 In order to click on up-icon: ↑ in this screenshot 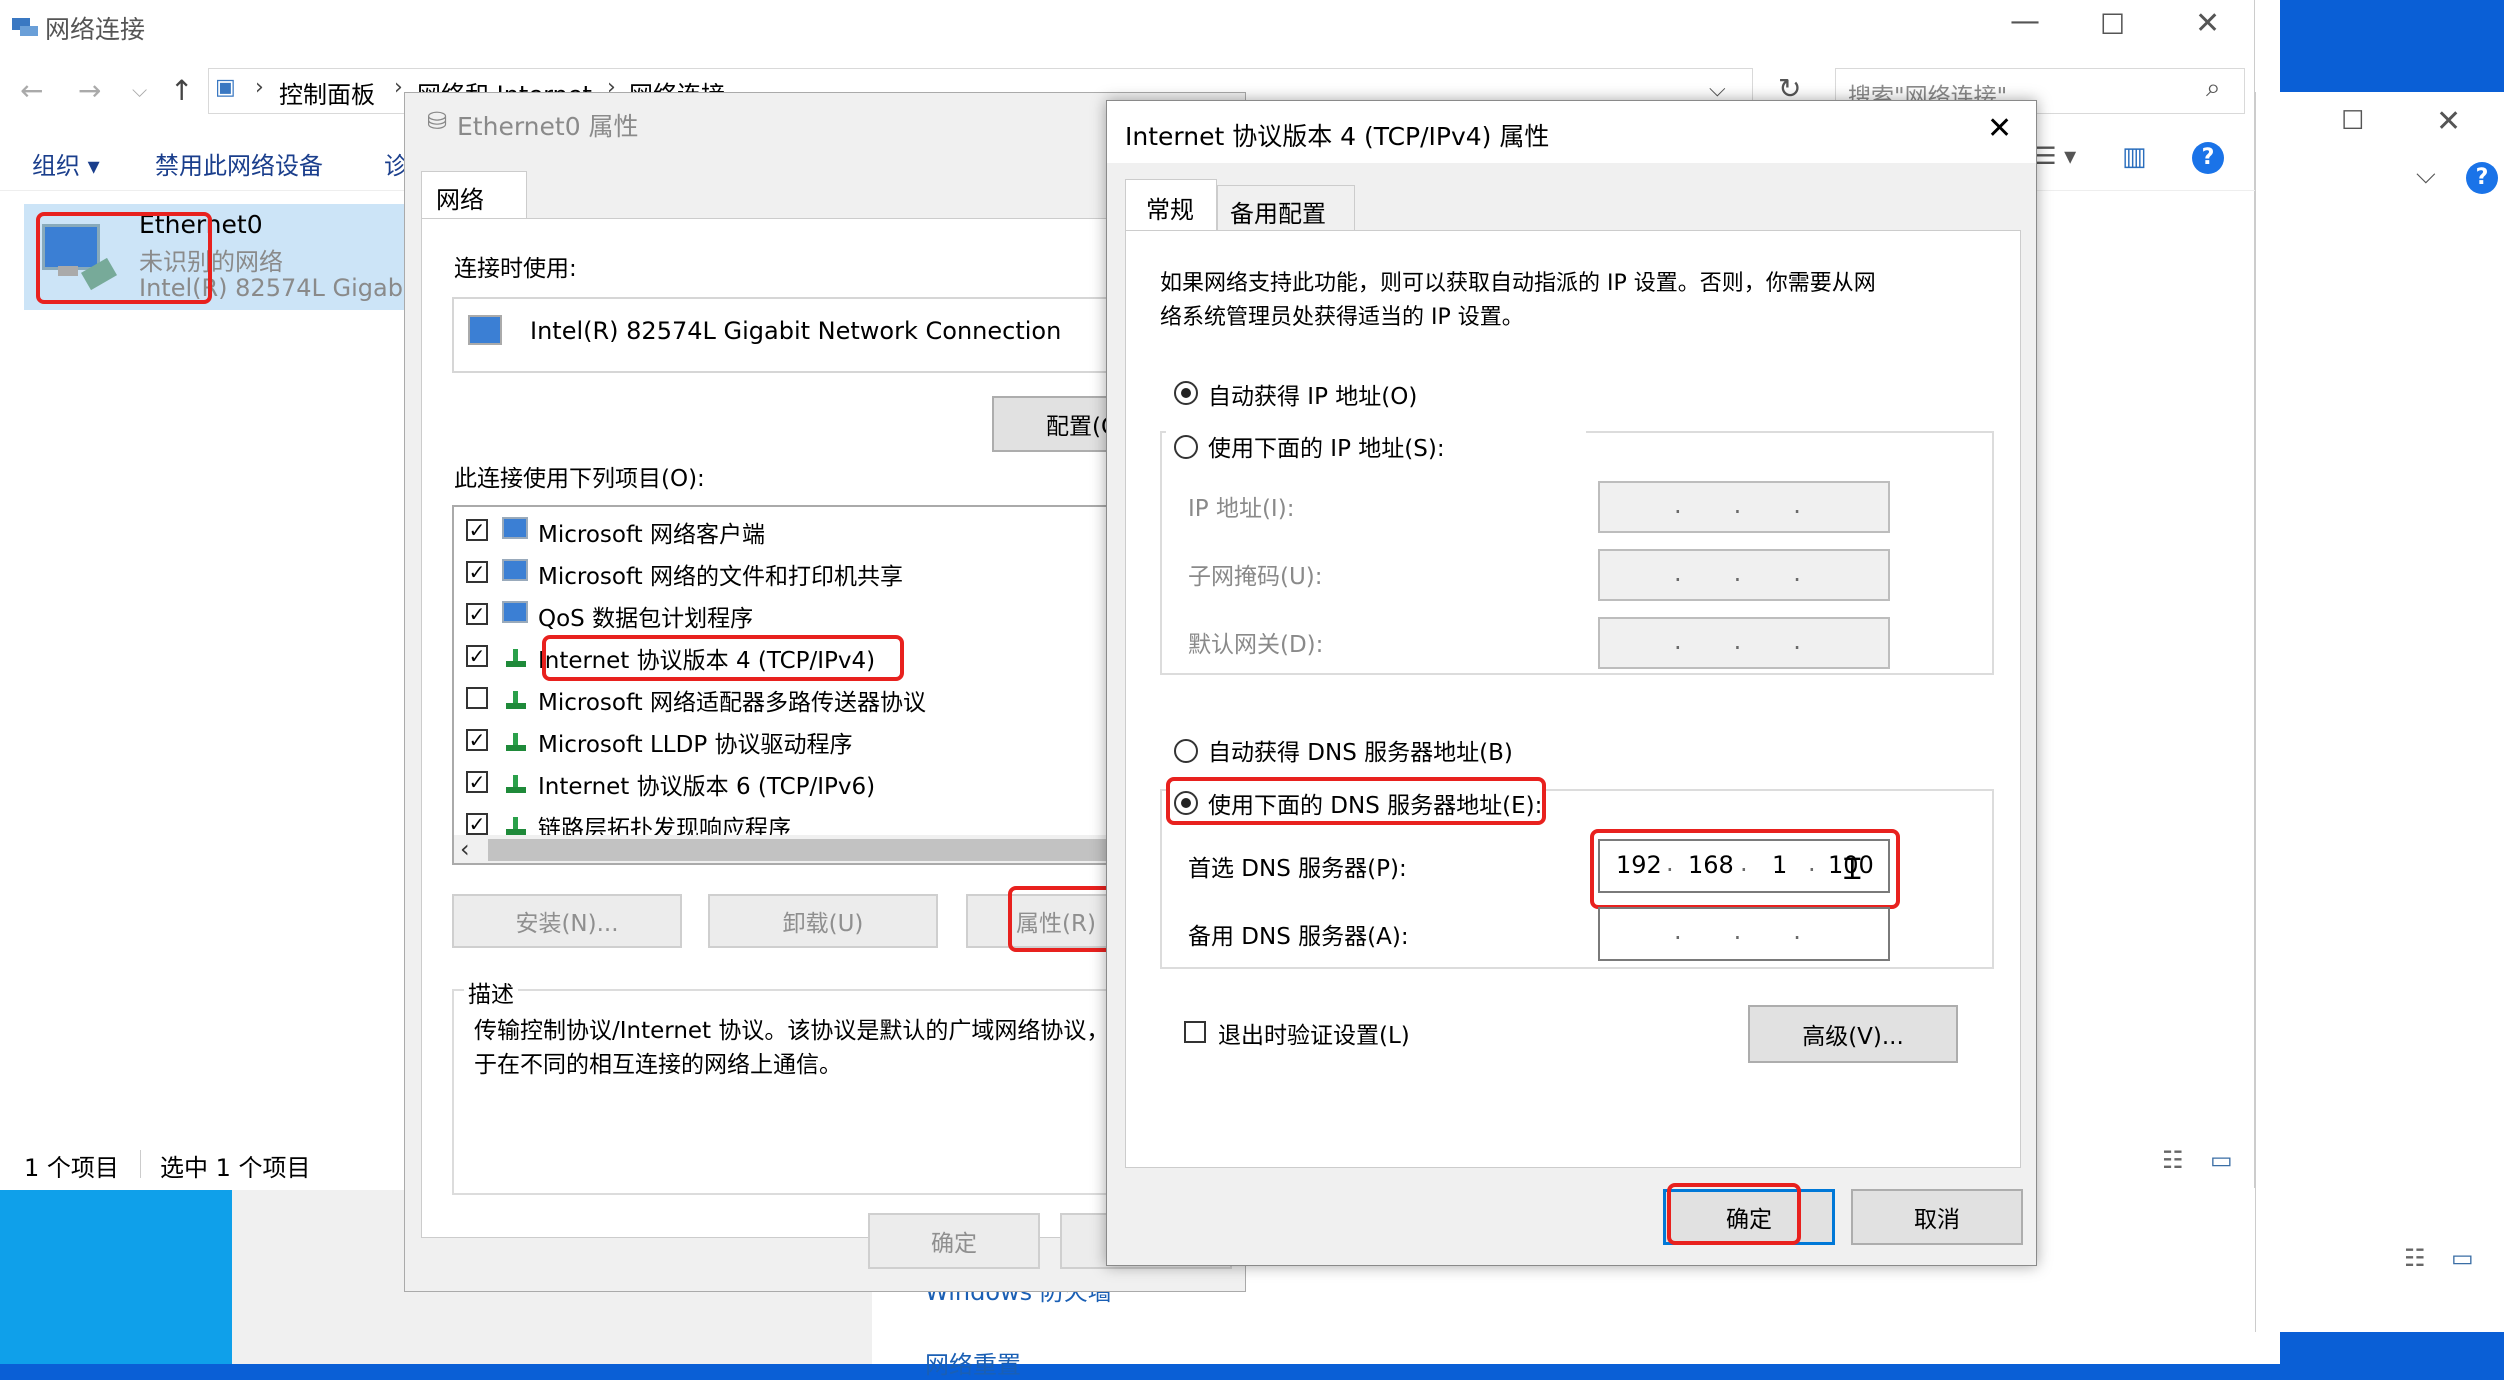, I will do `click(181, 90)`.